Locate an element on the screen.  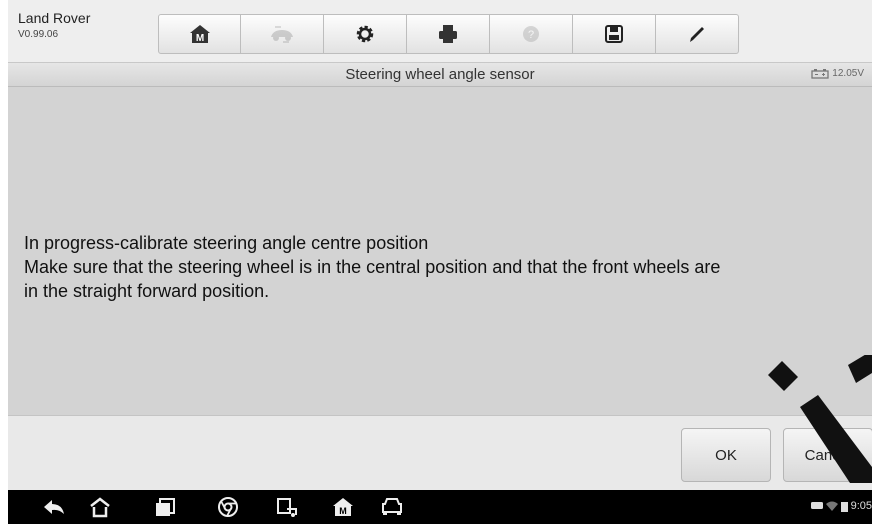
car-button is located at coordinates (392, 507).